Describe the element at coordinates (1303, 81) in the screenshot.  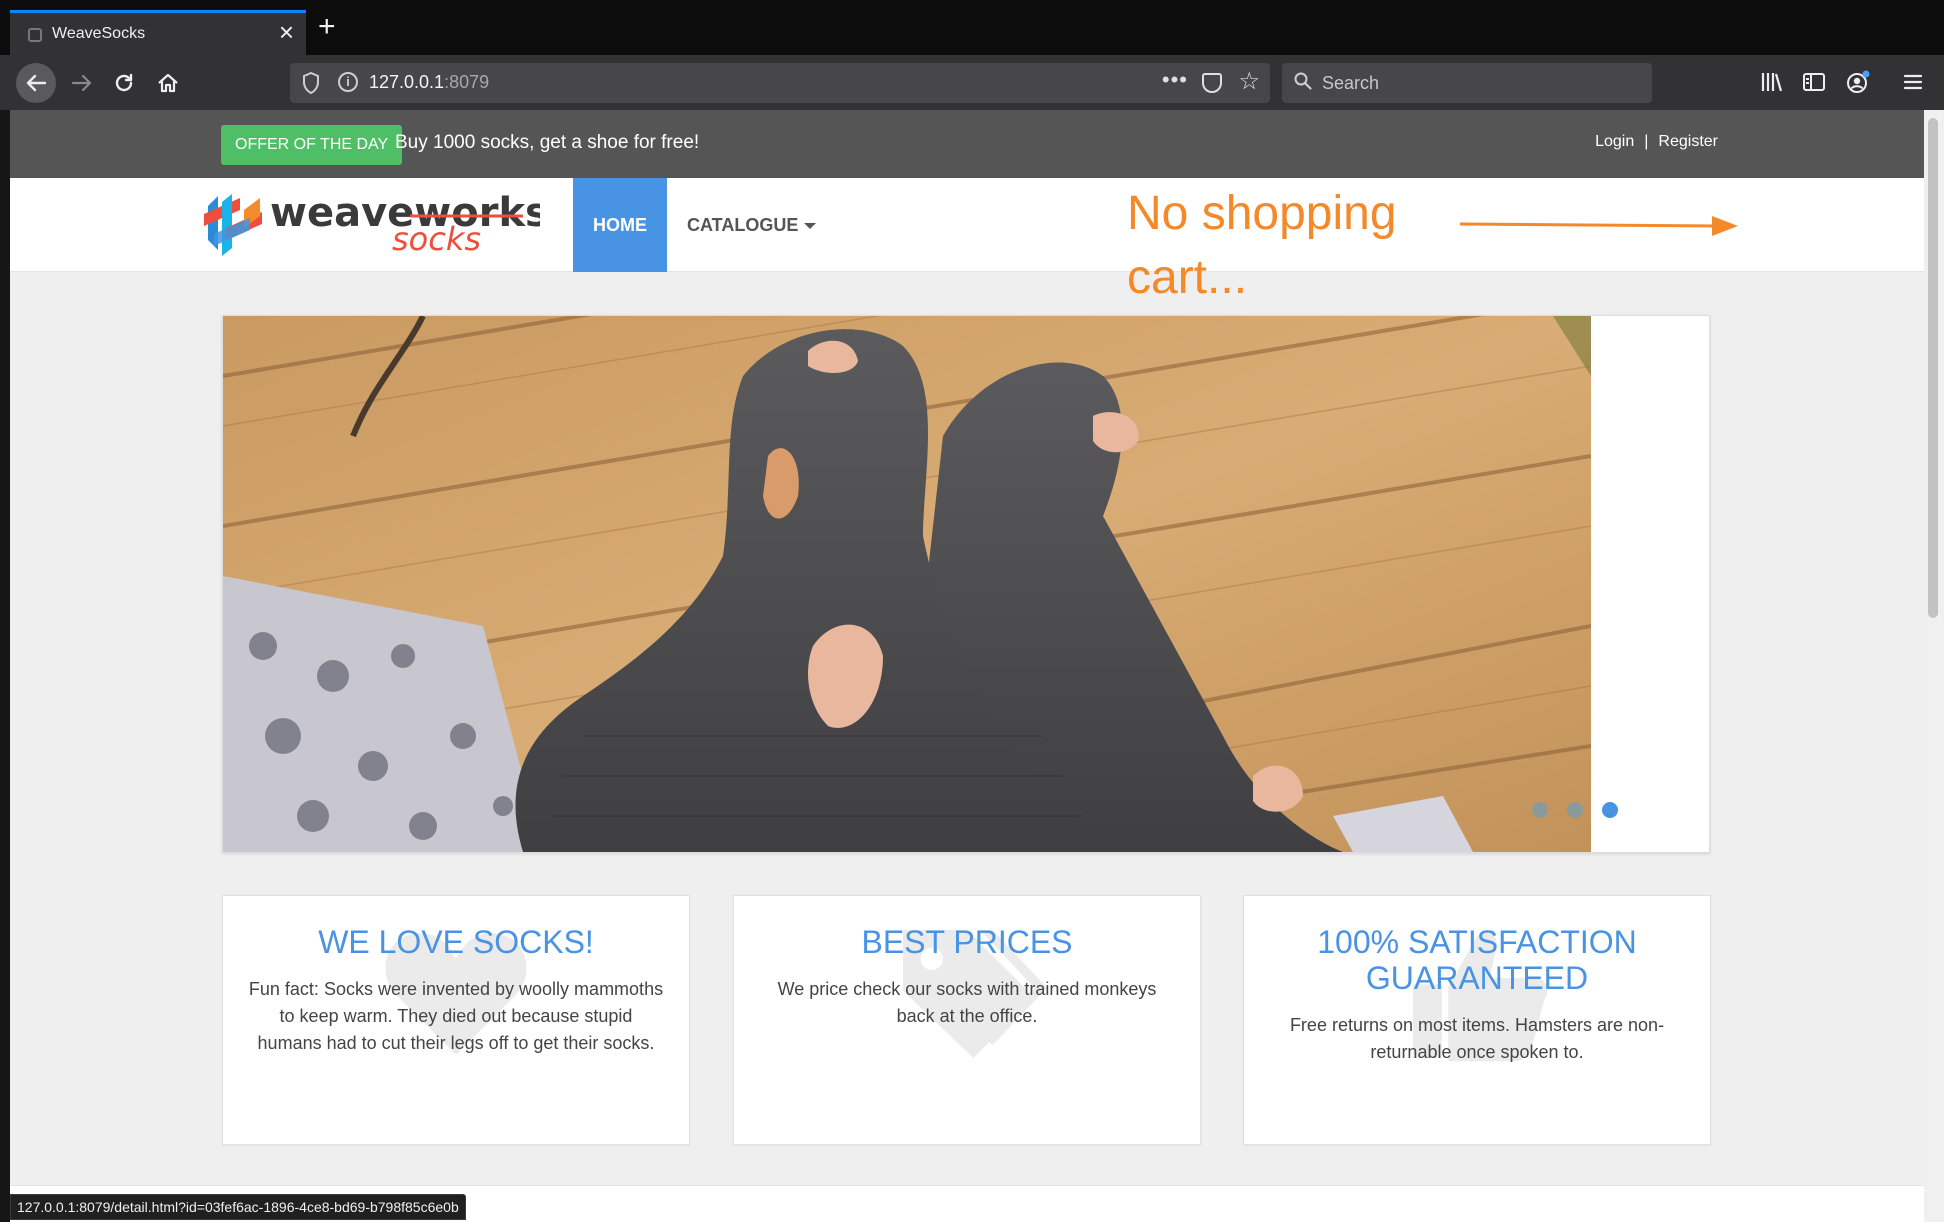
I see `search-icon` at that location.